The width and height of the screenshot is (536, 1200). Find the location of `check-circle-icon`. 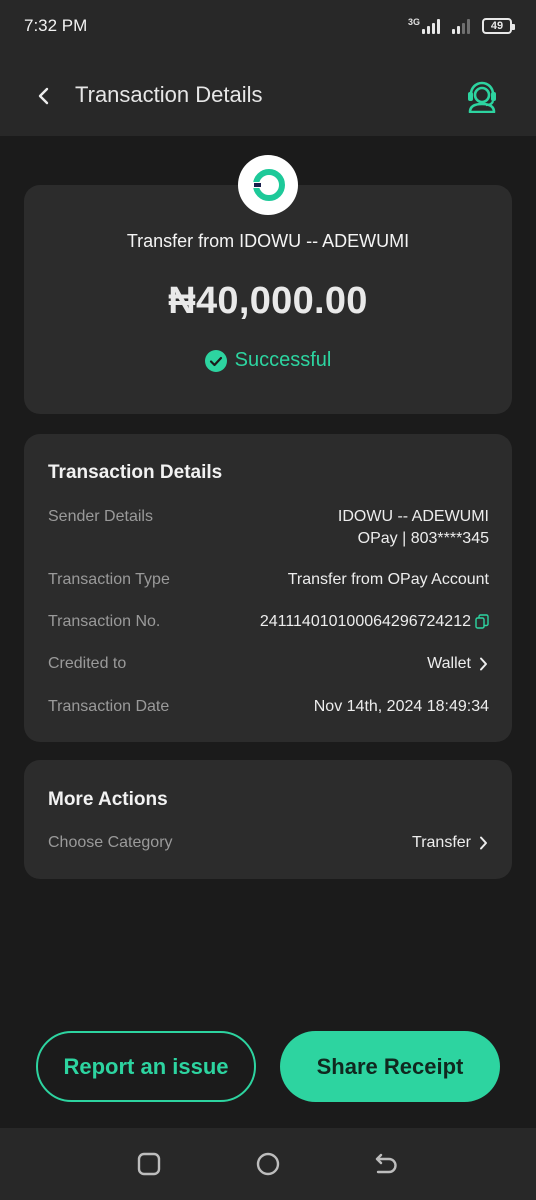

check-circle-icon is located at coordinates (215, 360).